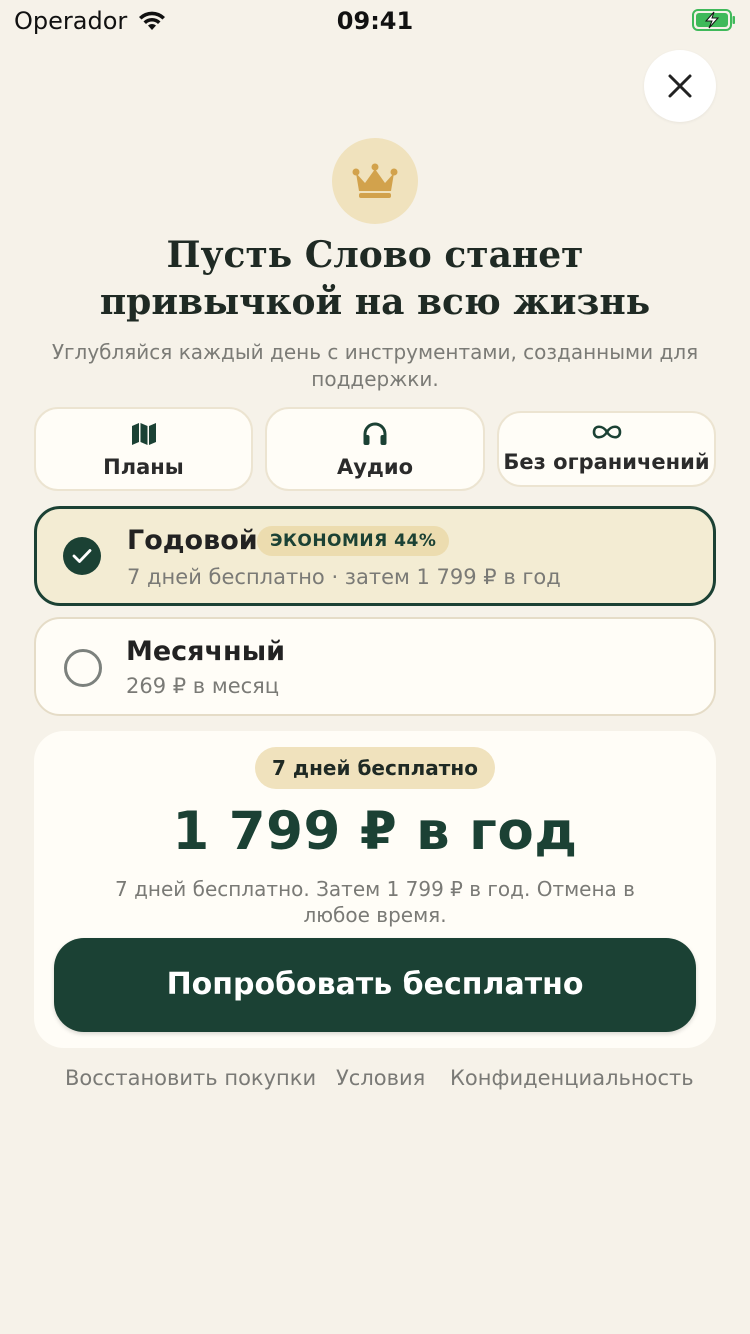 The width and height of the screenshot is (750, 1334). I want to click on title-line-2: привычкой на всю жизнь, so click(375, 302).